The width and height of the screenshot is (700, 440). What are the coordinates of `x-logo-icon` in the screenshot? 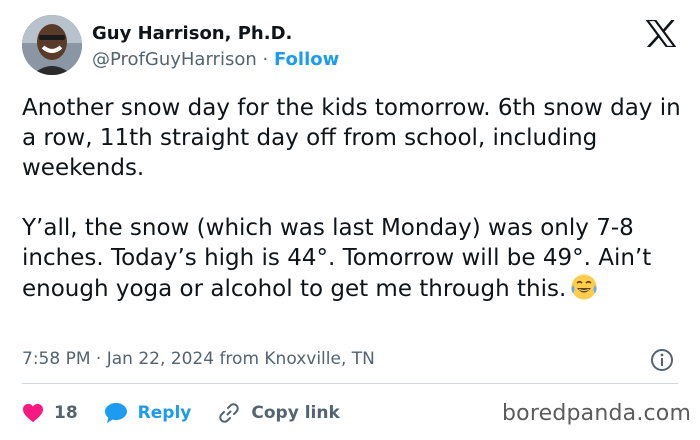 It's located at (661, 33).